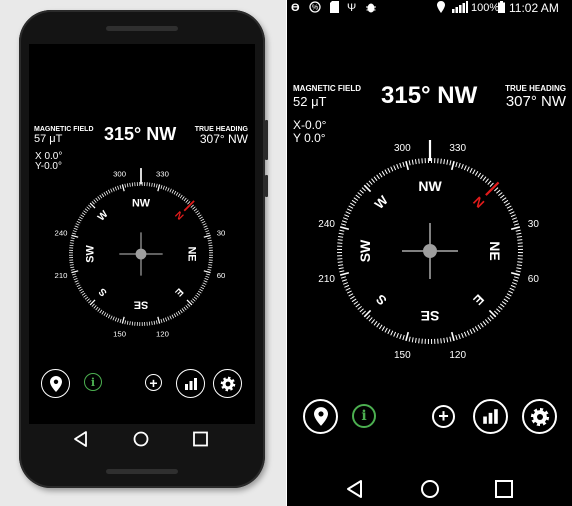  I want to click on degree-label: 210, so click(61, 275).